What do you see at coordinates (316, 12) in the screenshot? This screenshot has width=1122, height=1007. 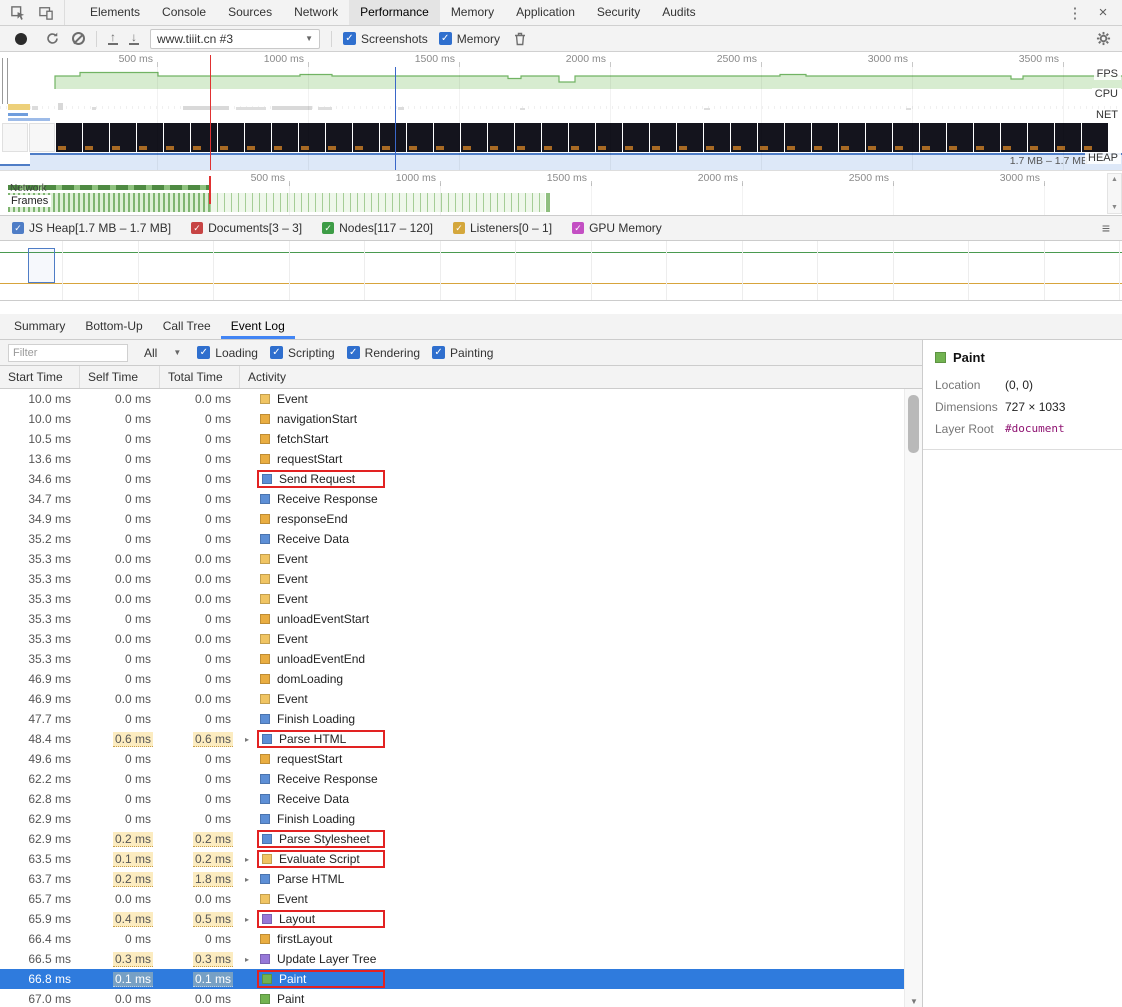 I see `tab-network: Network` at bounding box center [316, 12].